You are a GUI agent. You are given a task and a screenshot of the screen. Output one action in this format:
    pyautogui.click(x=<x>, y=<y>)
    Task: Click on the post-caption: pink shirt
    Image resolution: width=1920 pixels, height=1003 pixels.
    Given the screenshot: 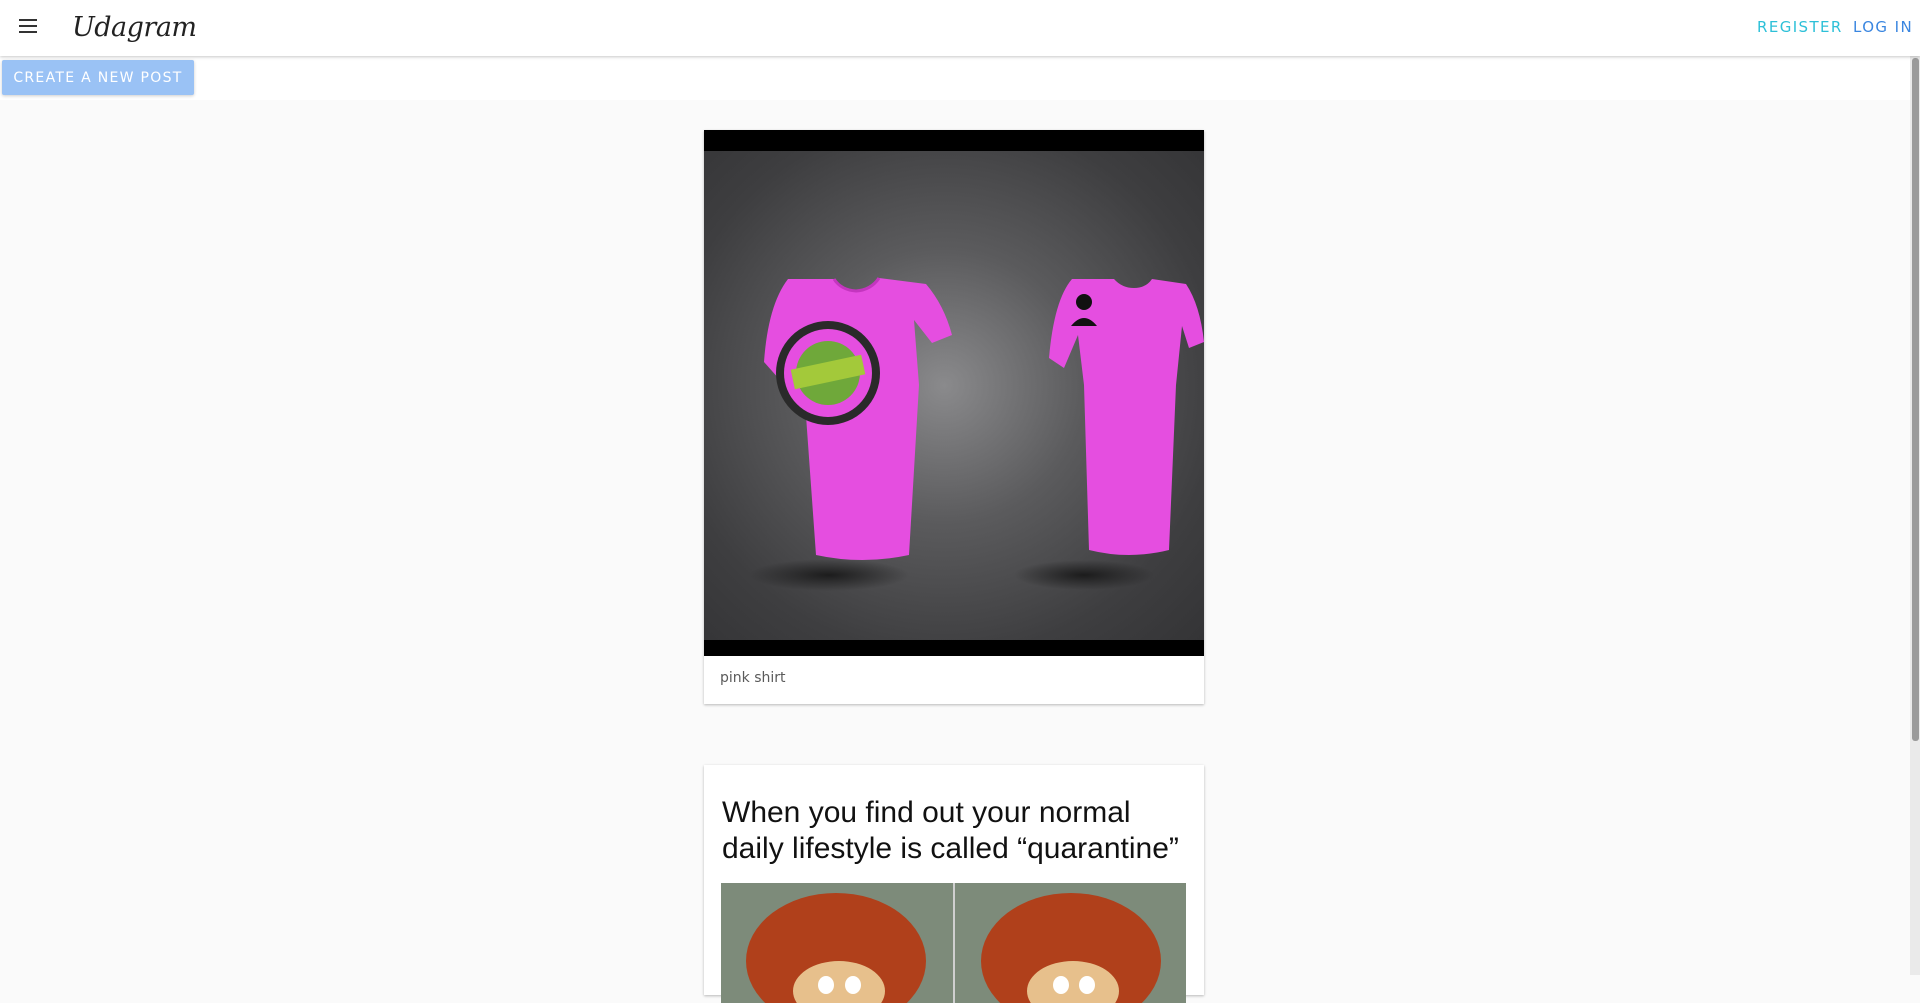 What is the action you would take?
    pyautogui.click(x=753, y=678)
    